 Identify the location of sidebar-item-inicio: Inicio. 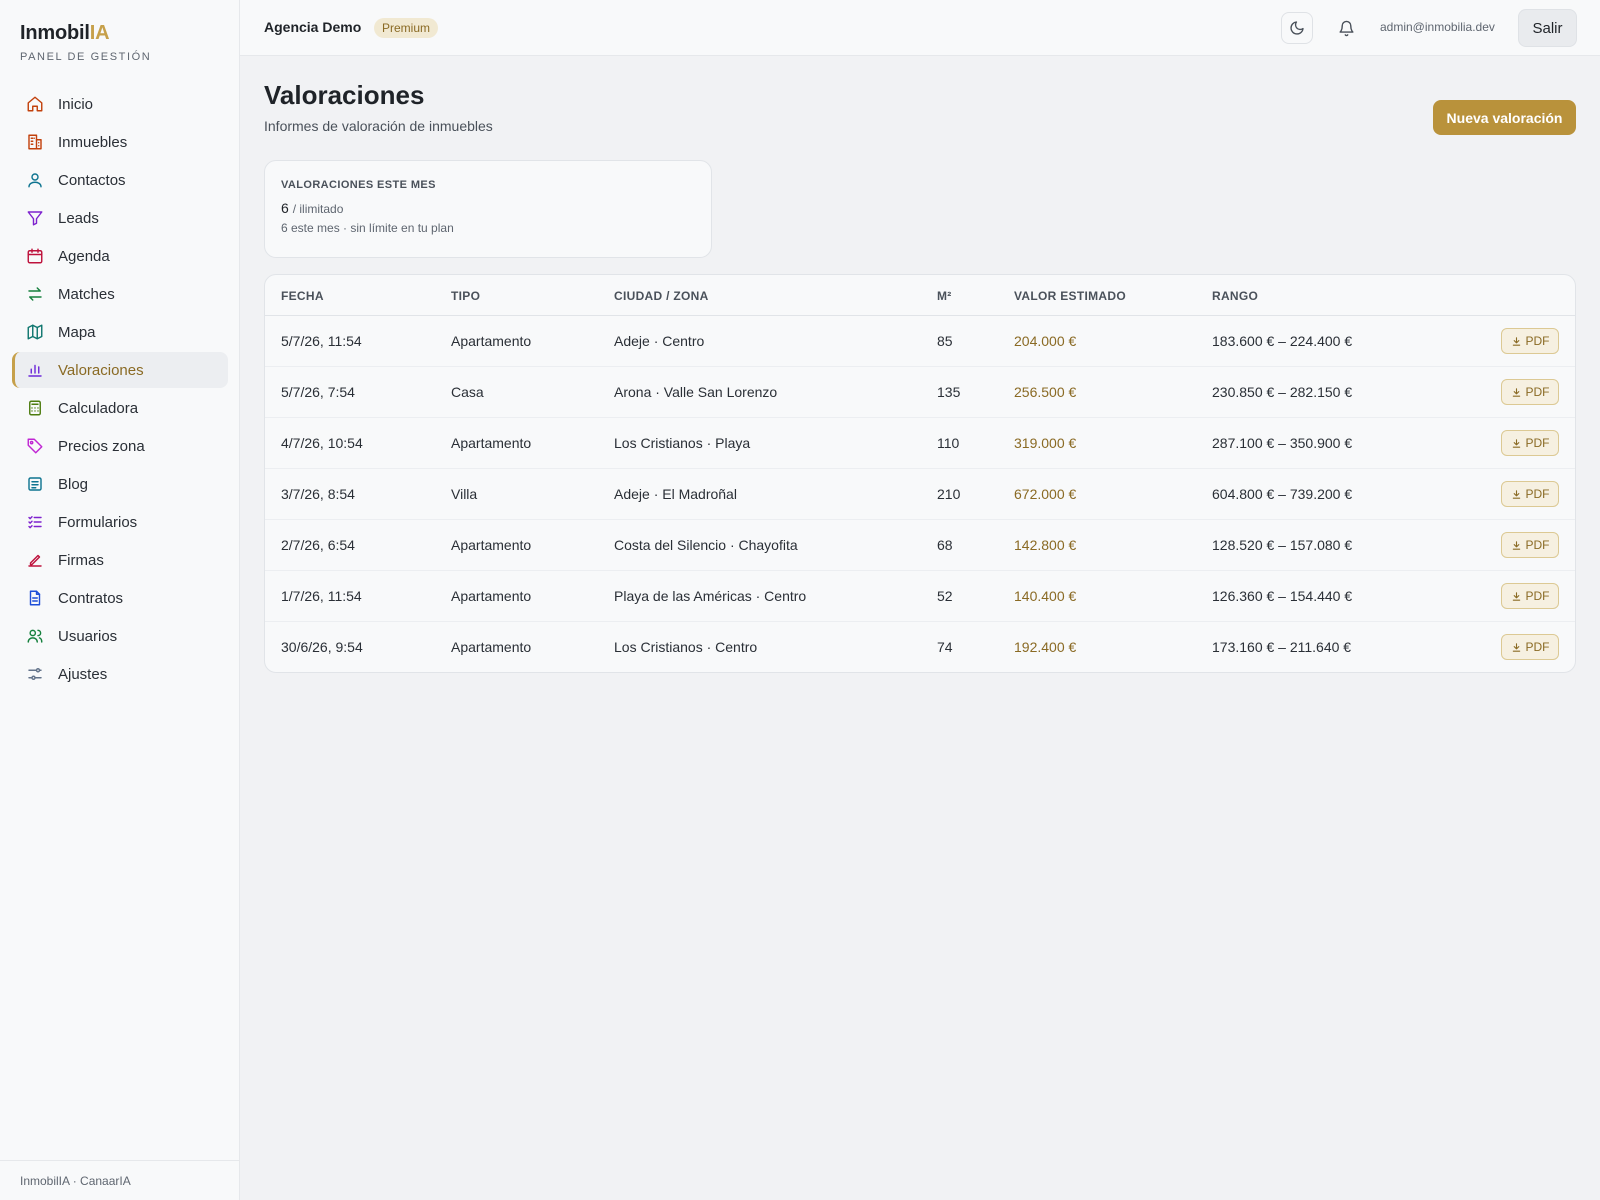
(120, 104).